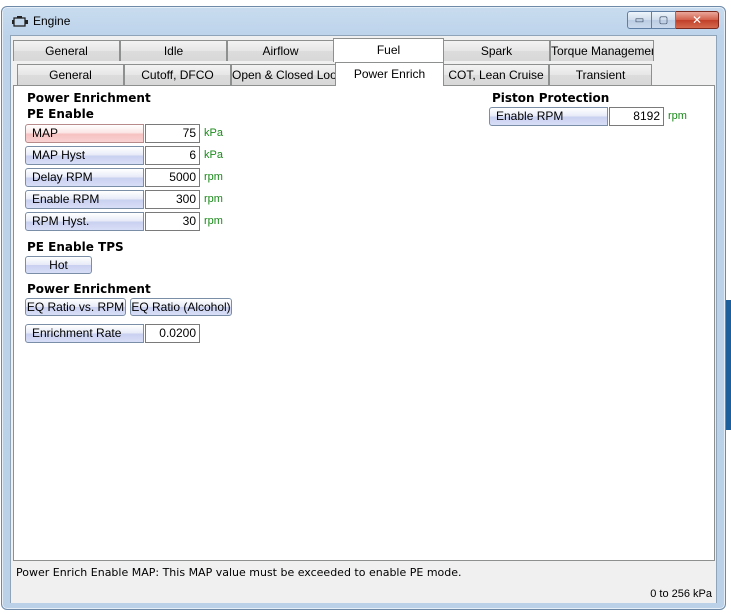 This screenshot has width=731, height=614. I want to click on subtab-transient: Transient, so click(600, 74).